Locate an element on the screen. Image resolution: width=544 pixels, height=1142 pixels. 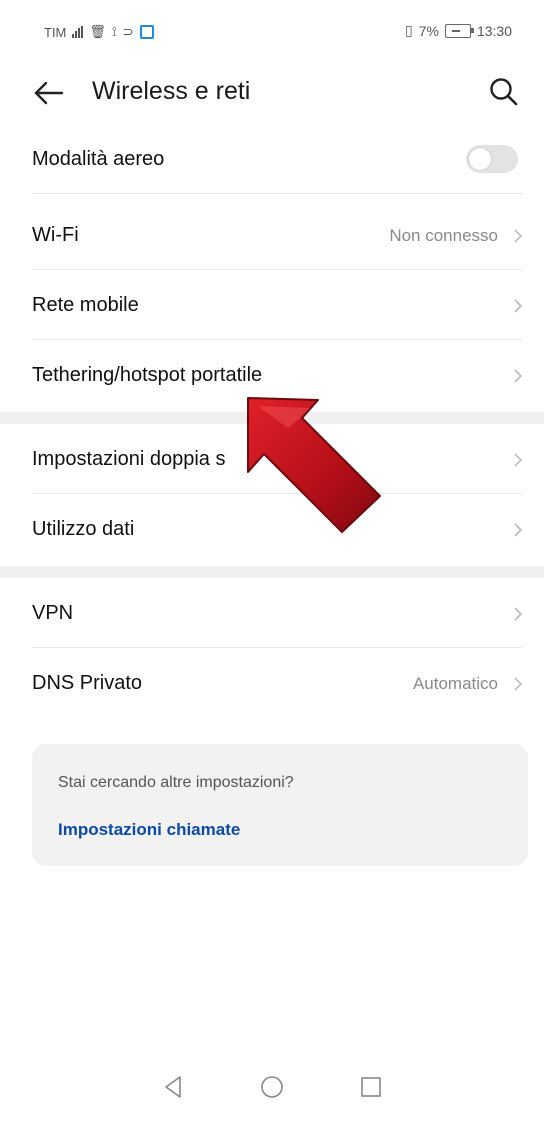
call-settings-link: Impostazioni chiamate is located at coordinates (149, 830).